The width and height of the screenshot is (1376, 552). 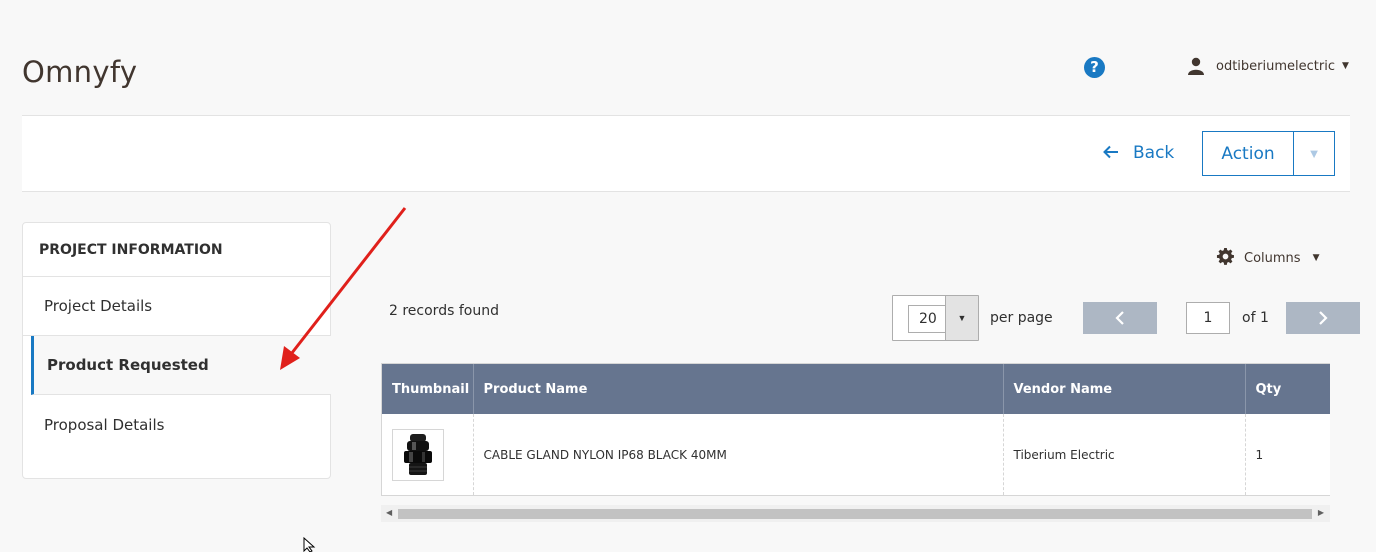 I want to click on product-name-cell: CABLE GLAND NYLON IP68 BLACK 40MM, so click(x=738, y=454).